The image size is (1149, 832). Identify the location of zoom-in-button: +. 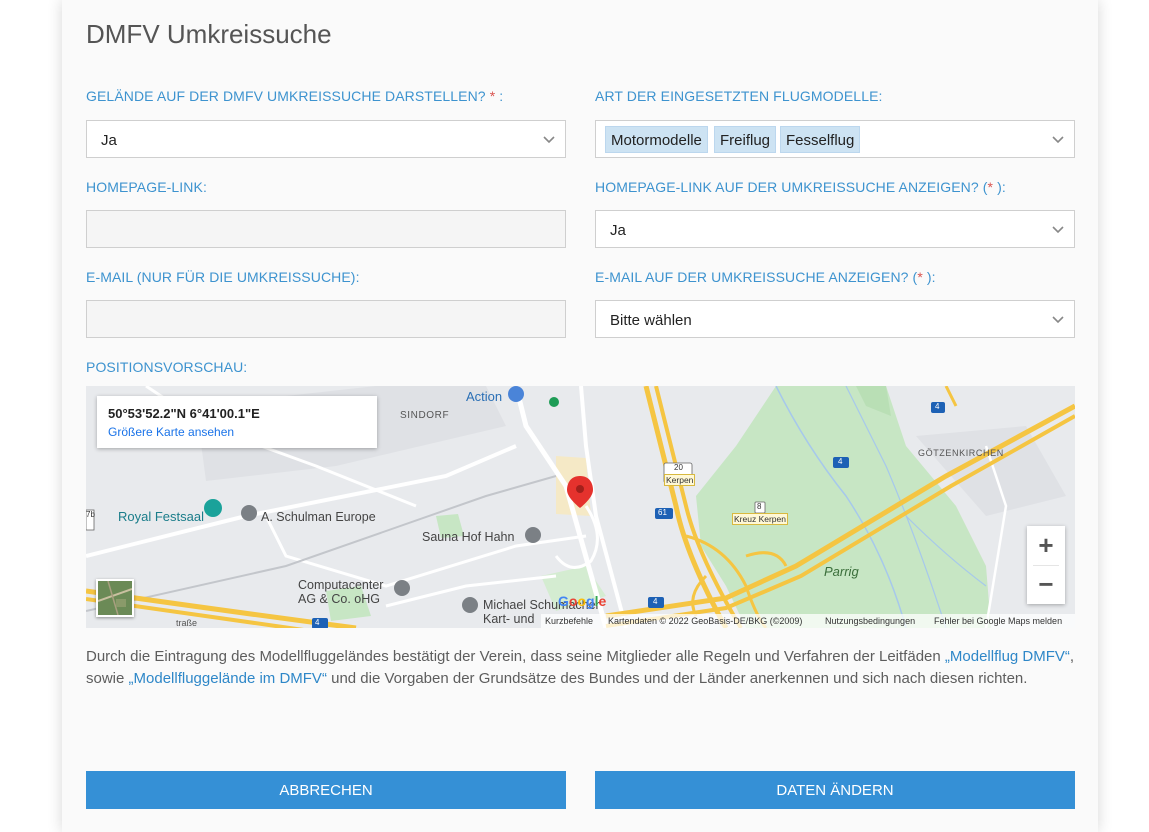
(1046, 545).